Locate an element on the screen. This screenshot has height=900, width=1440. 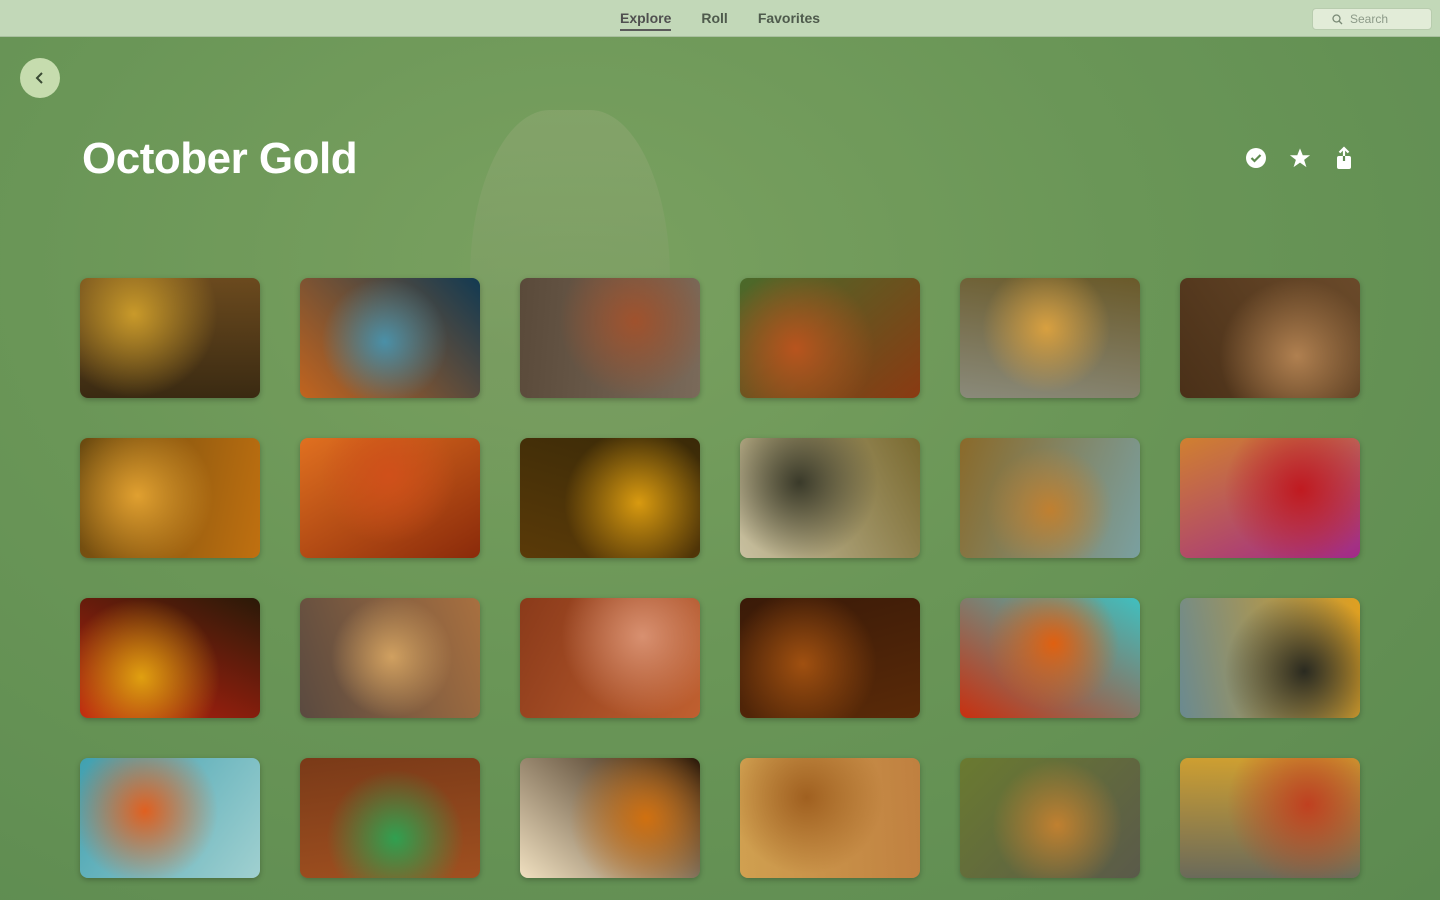
search-placeholder: Search is located at coordinates (1369, 19).